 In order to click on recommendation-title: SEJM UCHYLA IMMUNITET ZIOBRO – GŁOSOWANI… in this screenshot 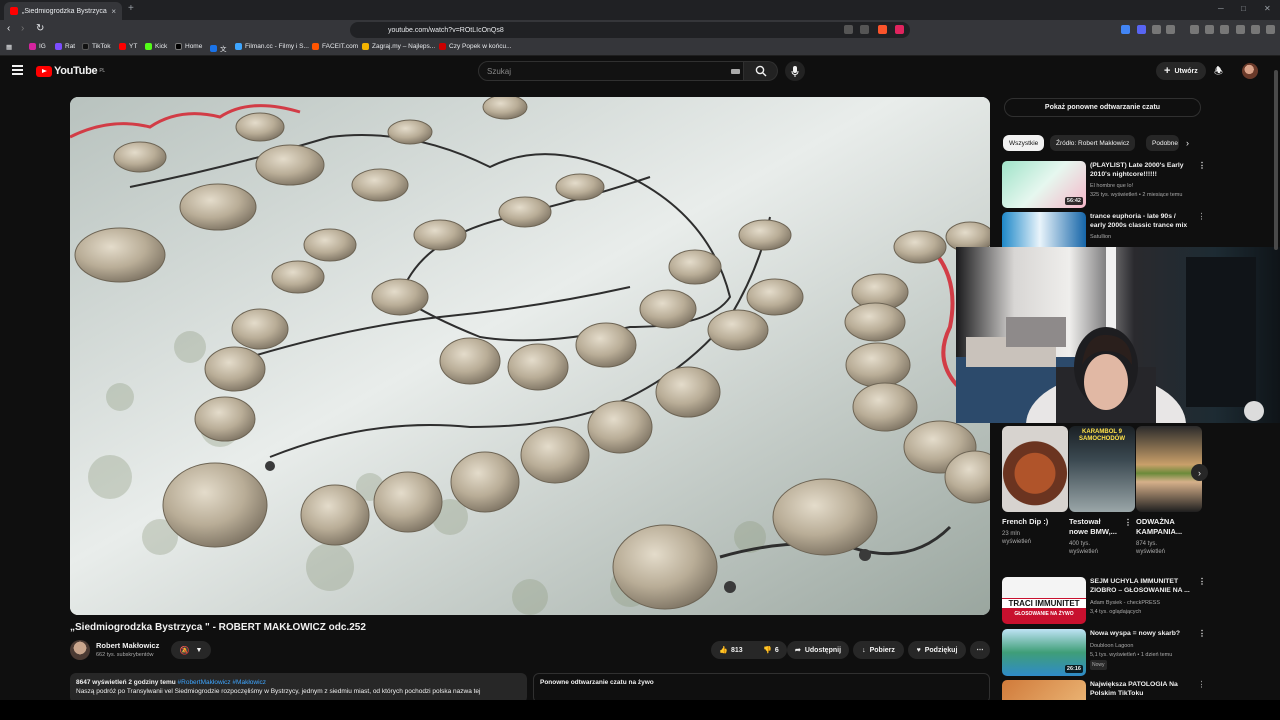, I will do `click(1140, 586)`.